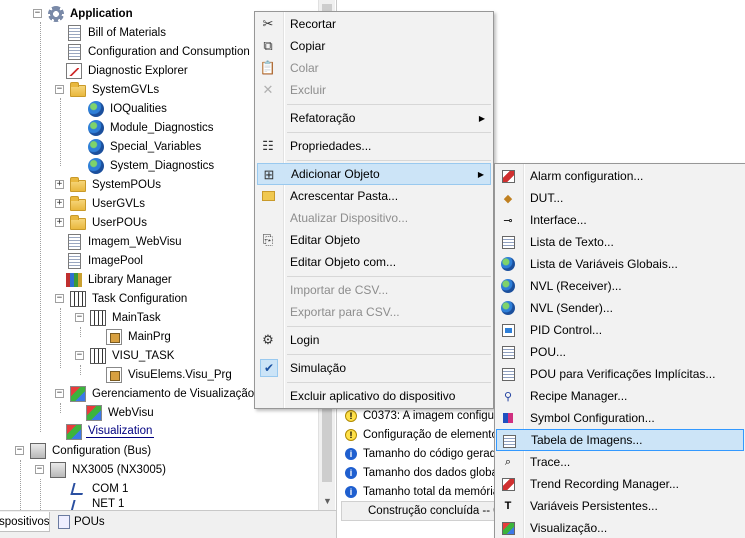  Describe the element at coordinates (119, 298) in the screenshot. I see `tree-item-task-configuration: − Task Configuration` at that location.